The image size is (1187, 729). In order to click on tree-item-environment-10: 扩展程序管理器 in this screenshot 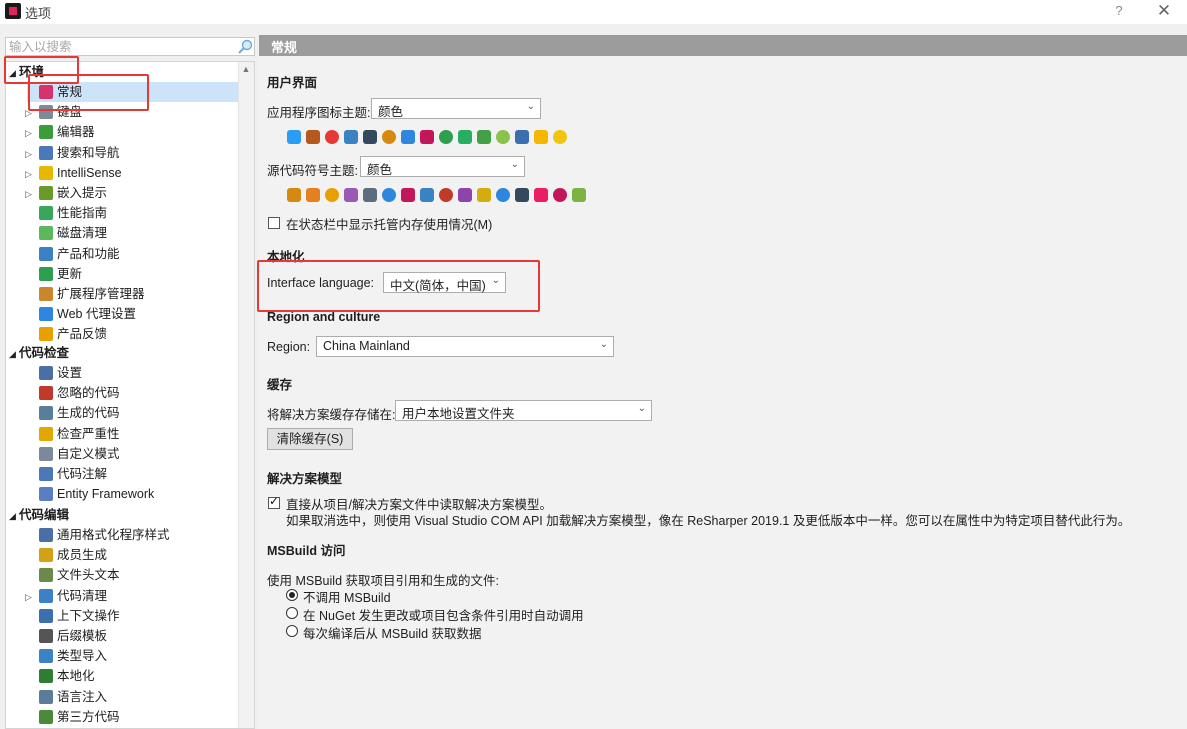, I will do `click(85, 294)`.